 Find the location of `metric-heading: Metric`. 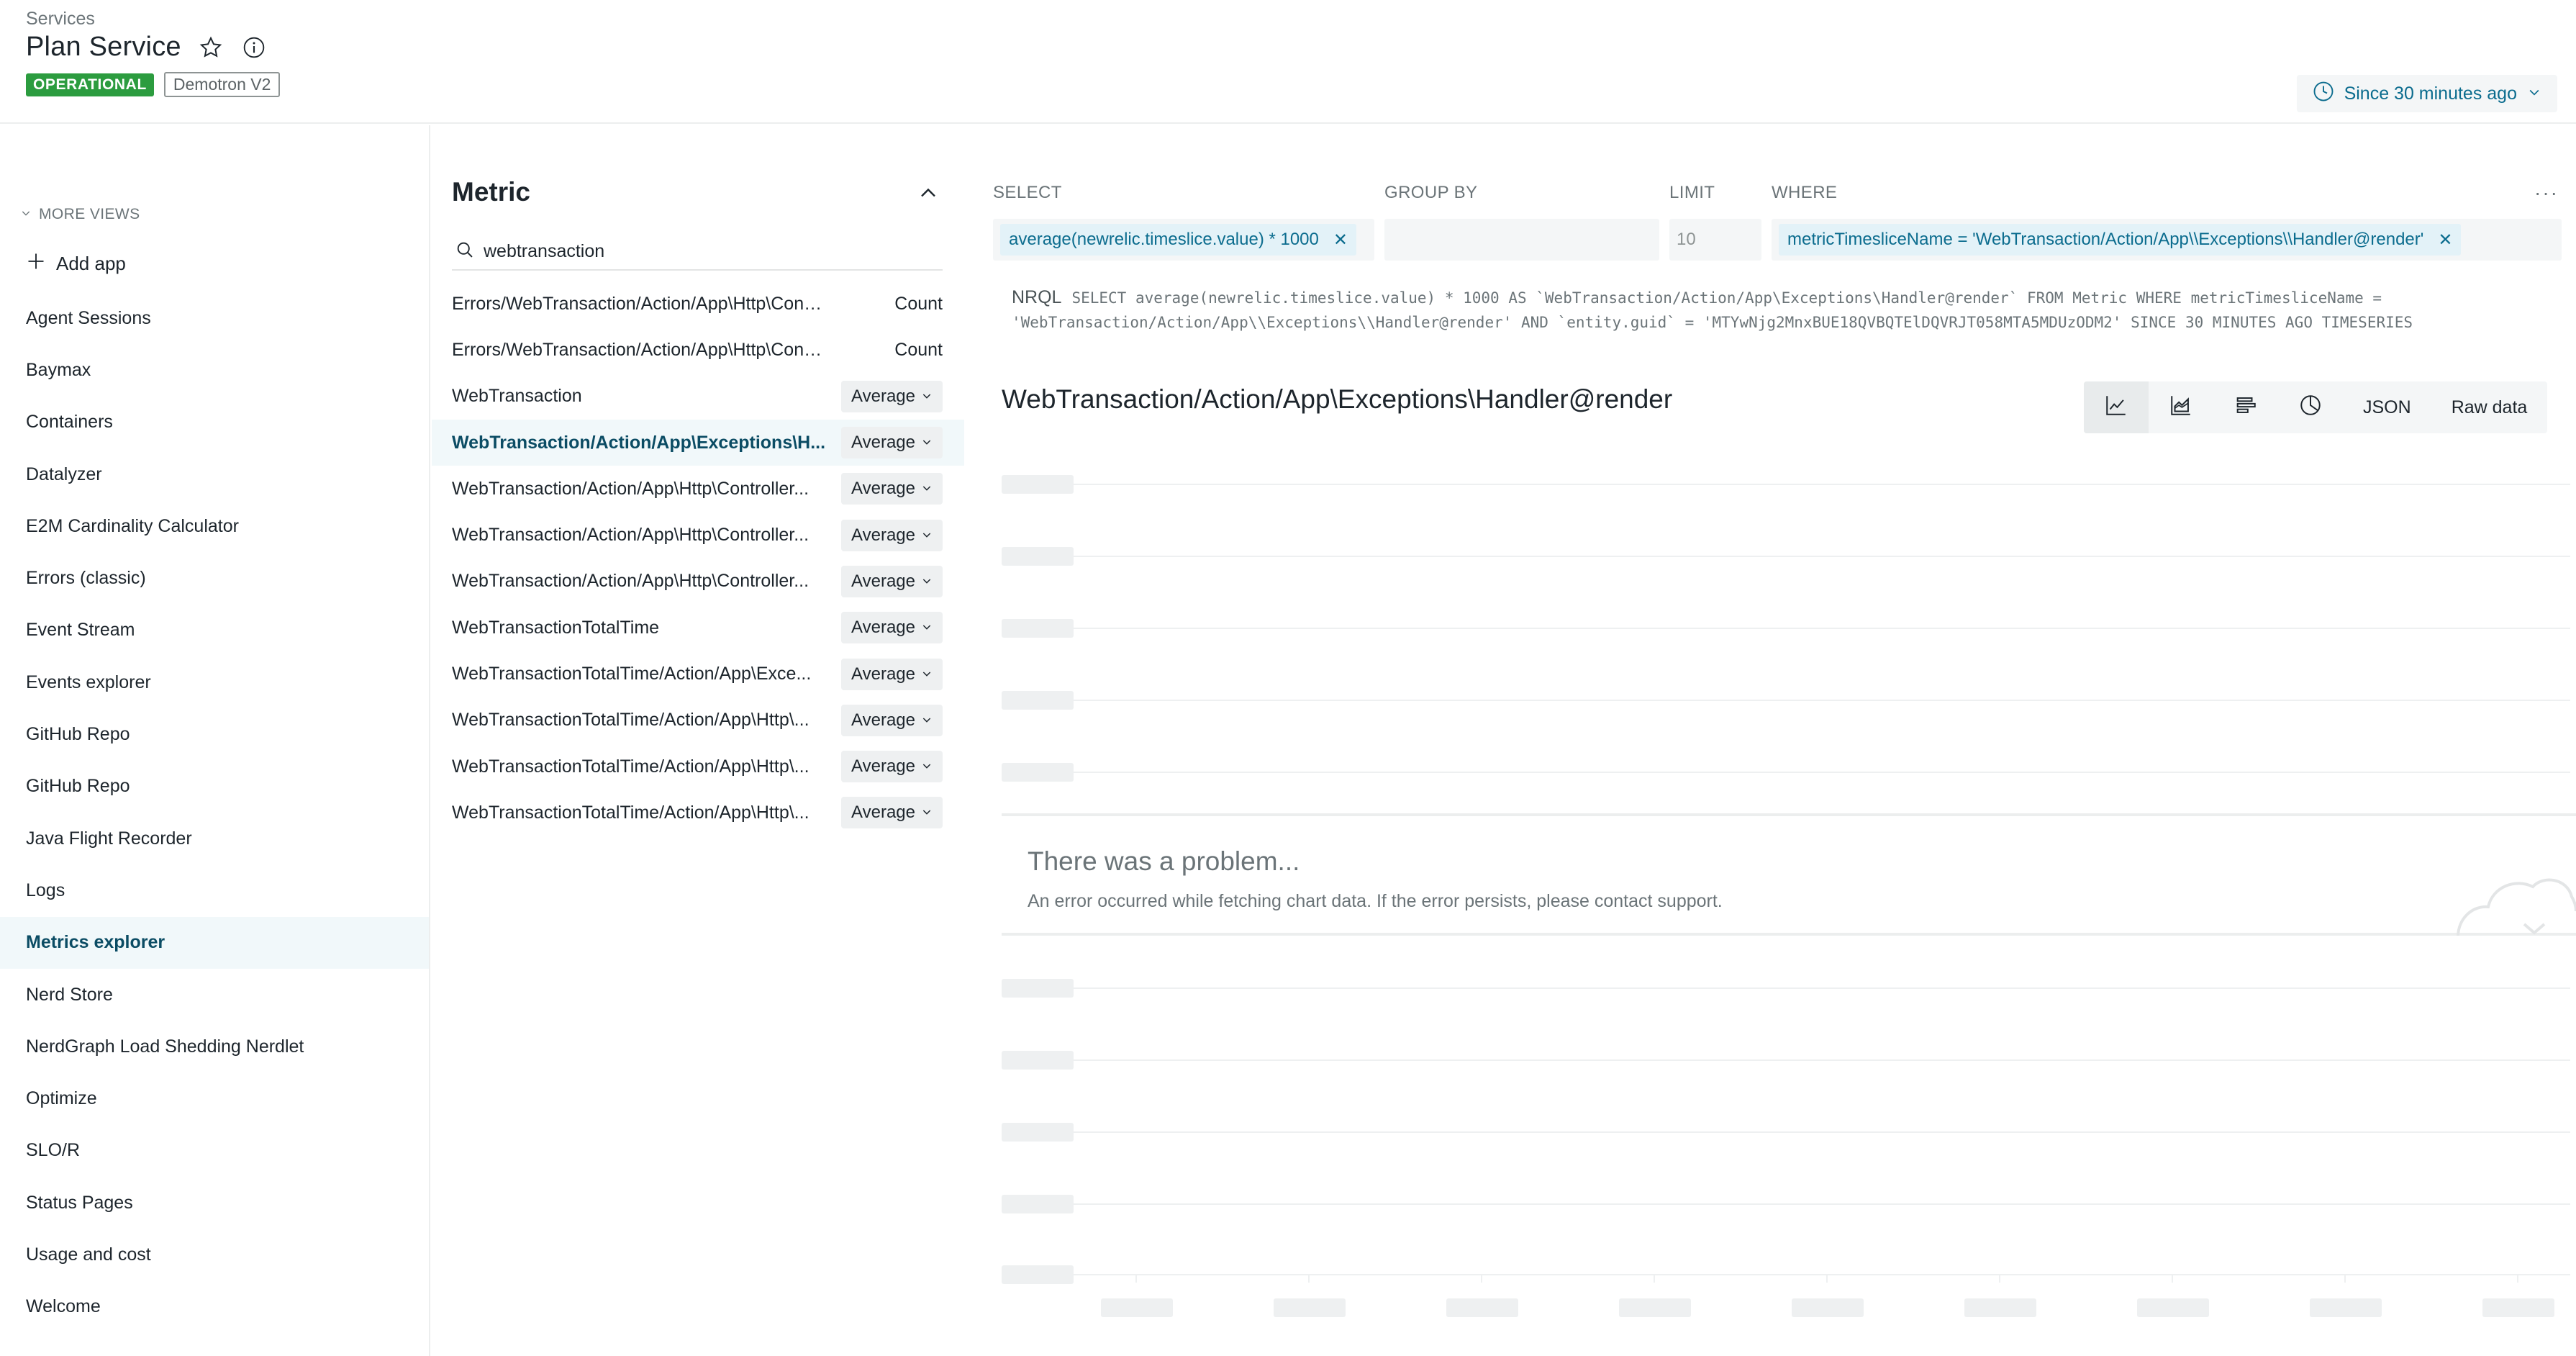

metric-heading: Metric is located at coordinates (491, 192).